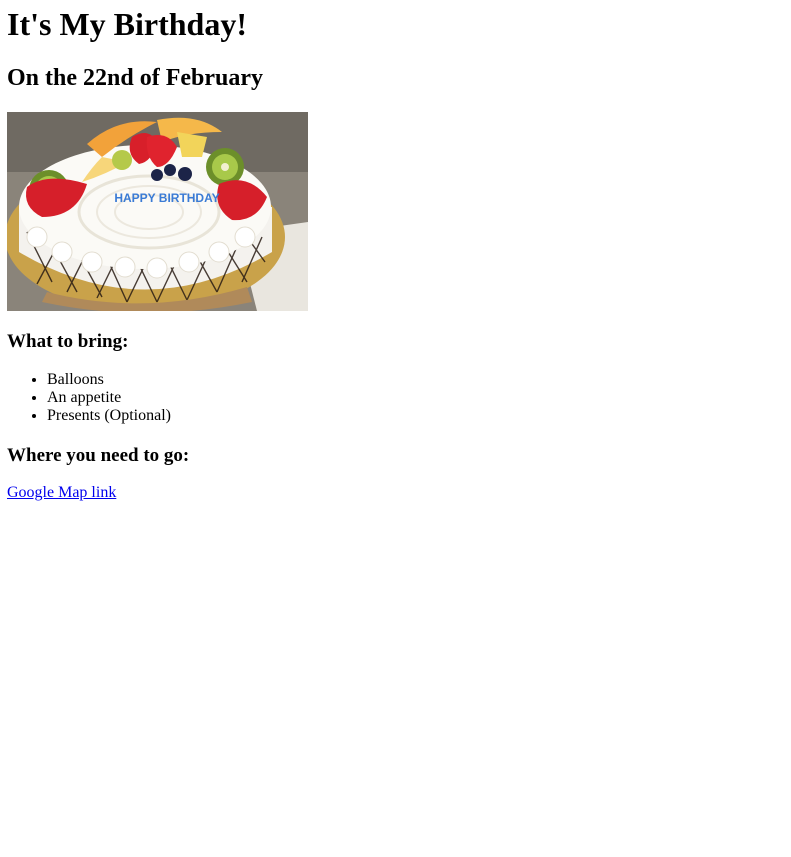  I want to click on list-item: Balloons, so click(109, 380).